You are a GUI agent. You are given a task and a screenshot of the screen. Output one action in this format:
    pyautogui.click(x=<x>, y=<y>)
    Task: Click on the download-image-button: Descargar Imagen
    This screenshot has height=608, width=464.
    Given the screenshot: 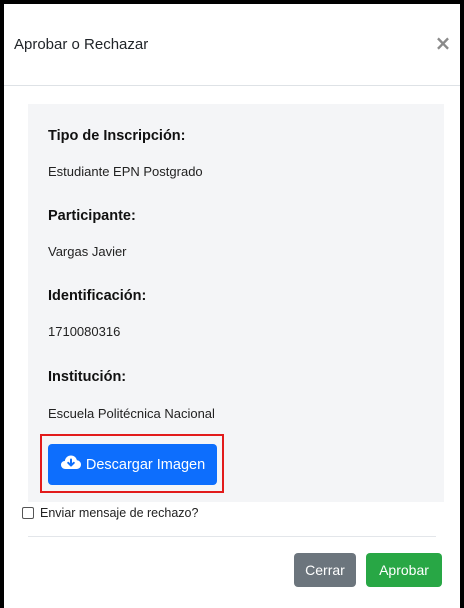 What is the action you would take?
    pyautogui.click(x=132, y=464)
    